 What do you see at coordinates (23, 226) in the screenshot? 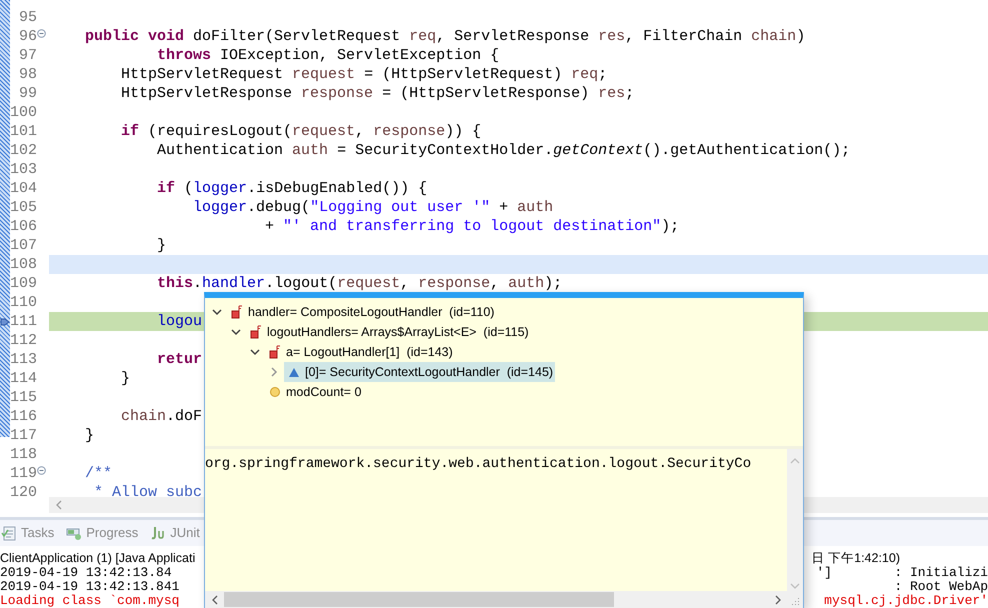
I see `line-number: 106` at bounding box center [23, 226].